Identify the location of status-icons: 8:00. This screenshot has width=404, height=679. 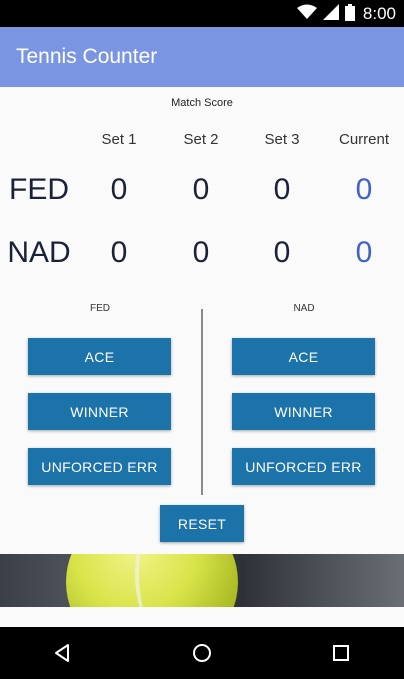
(346, 14).